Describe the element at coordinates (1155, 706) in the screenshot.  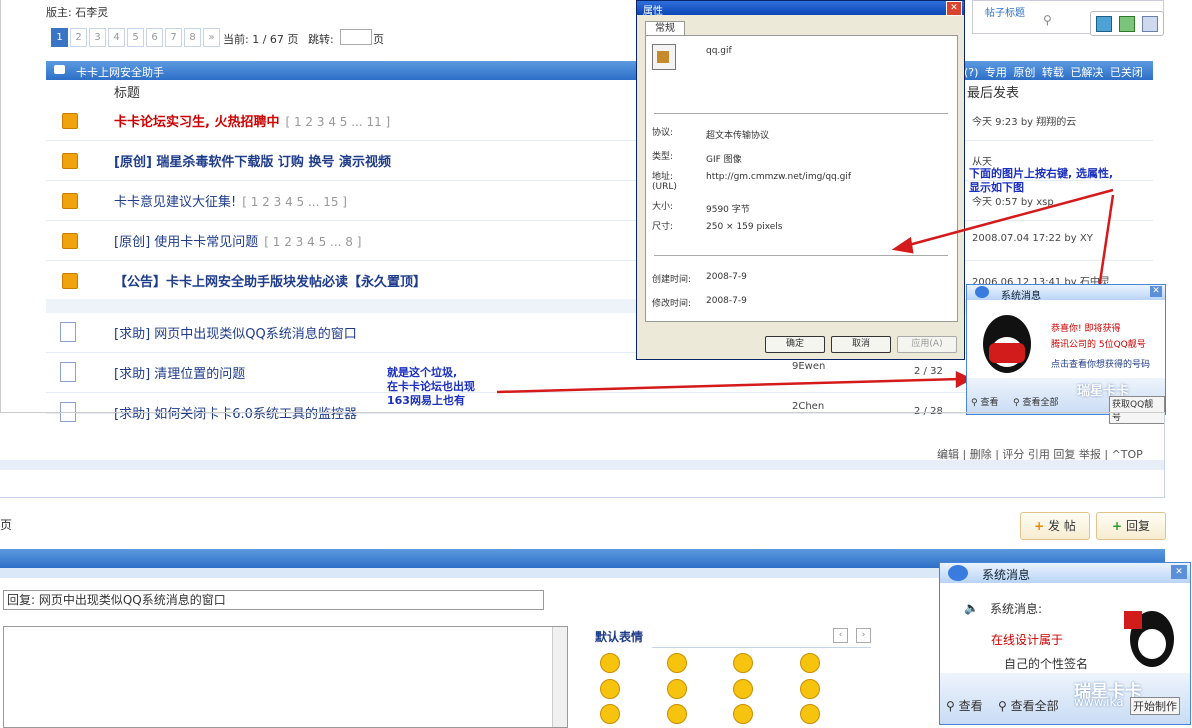
I see `start-button: 开始制作` at that location.